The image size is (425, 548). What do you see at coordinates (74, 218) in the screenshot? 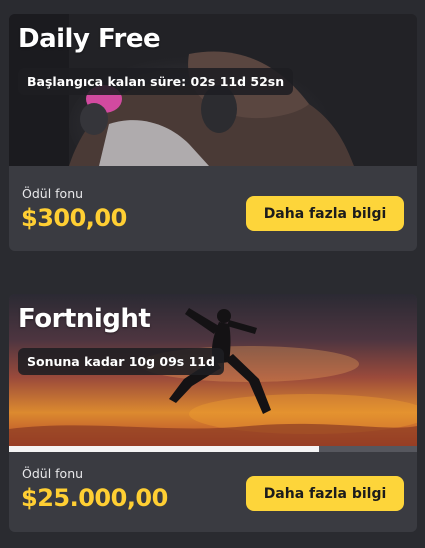
I see `prize-value: $300,00` at bounding box center [74, 218].